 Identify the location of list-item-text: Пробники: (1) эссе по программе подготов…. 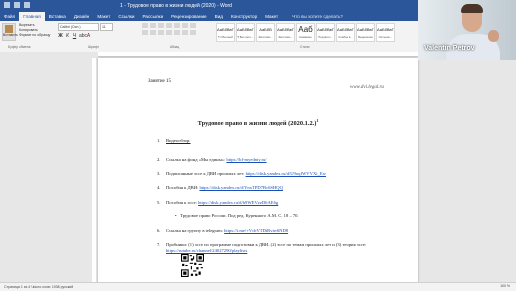
(266, 244).